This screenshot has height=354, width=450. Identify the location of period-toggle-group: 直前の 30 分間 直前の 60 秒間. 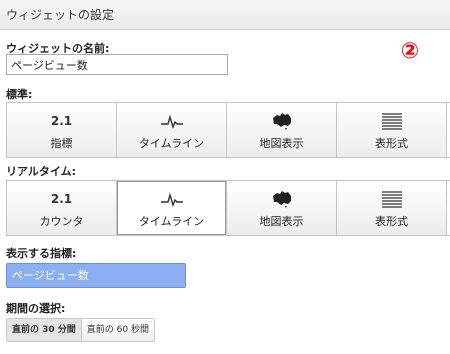
(80, 330).